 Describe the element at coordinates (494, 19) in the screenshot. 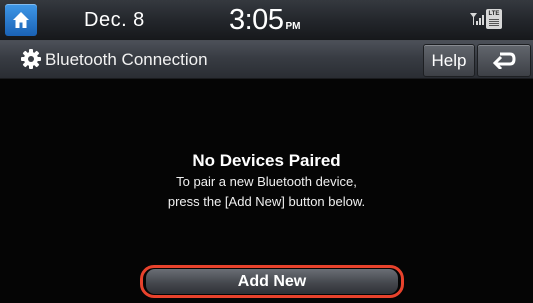

I see `lte-icon: LTE` at that location.